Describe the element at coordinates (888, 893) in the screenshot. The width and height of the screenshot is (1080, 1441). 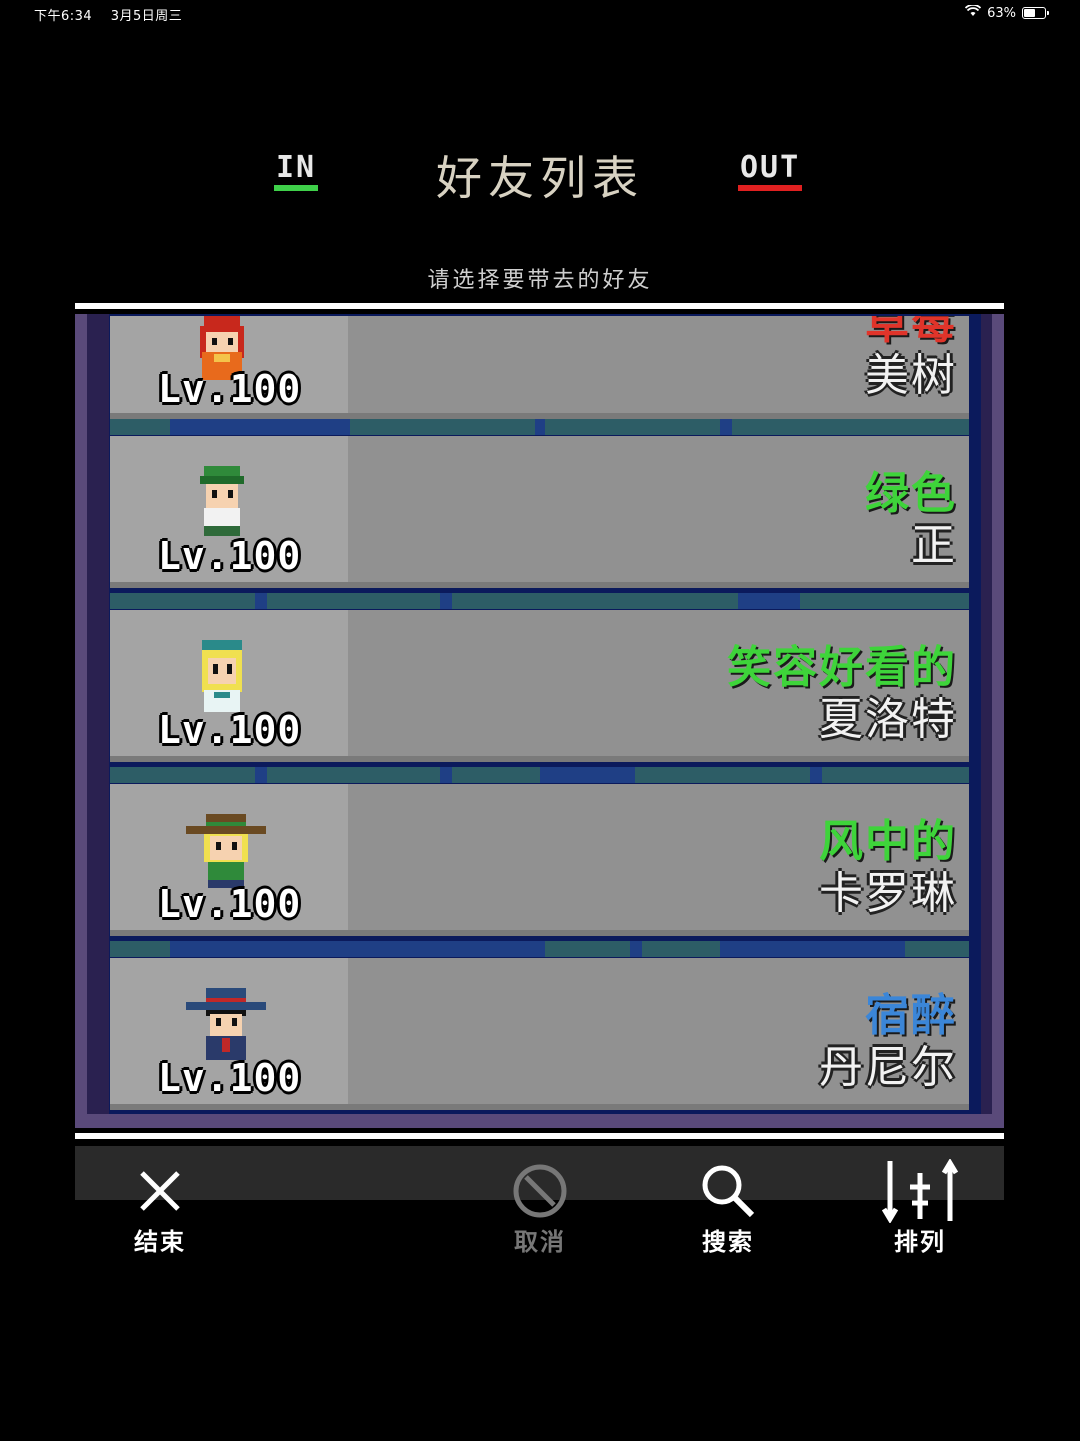
I see `friend-name: 卡罗琳` at that location.